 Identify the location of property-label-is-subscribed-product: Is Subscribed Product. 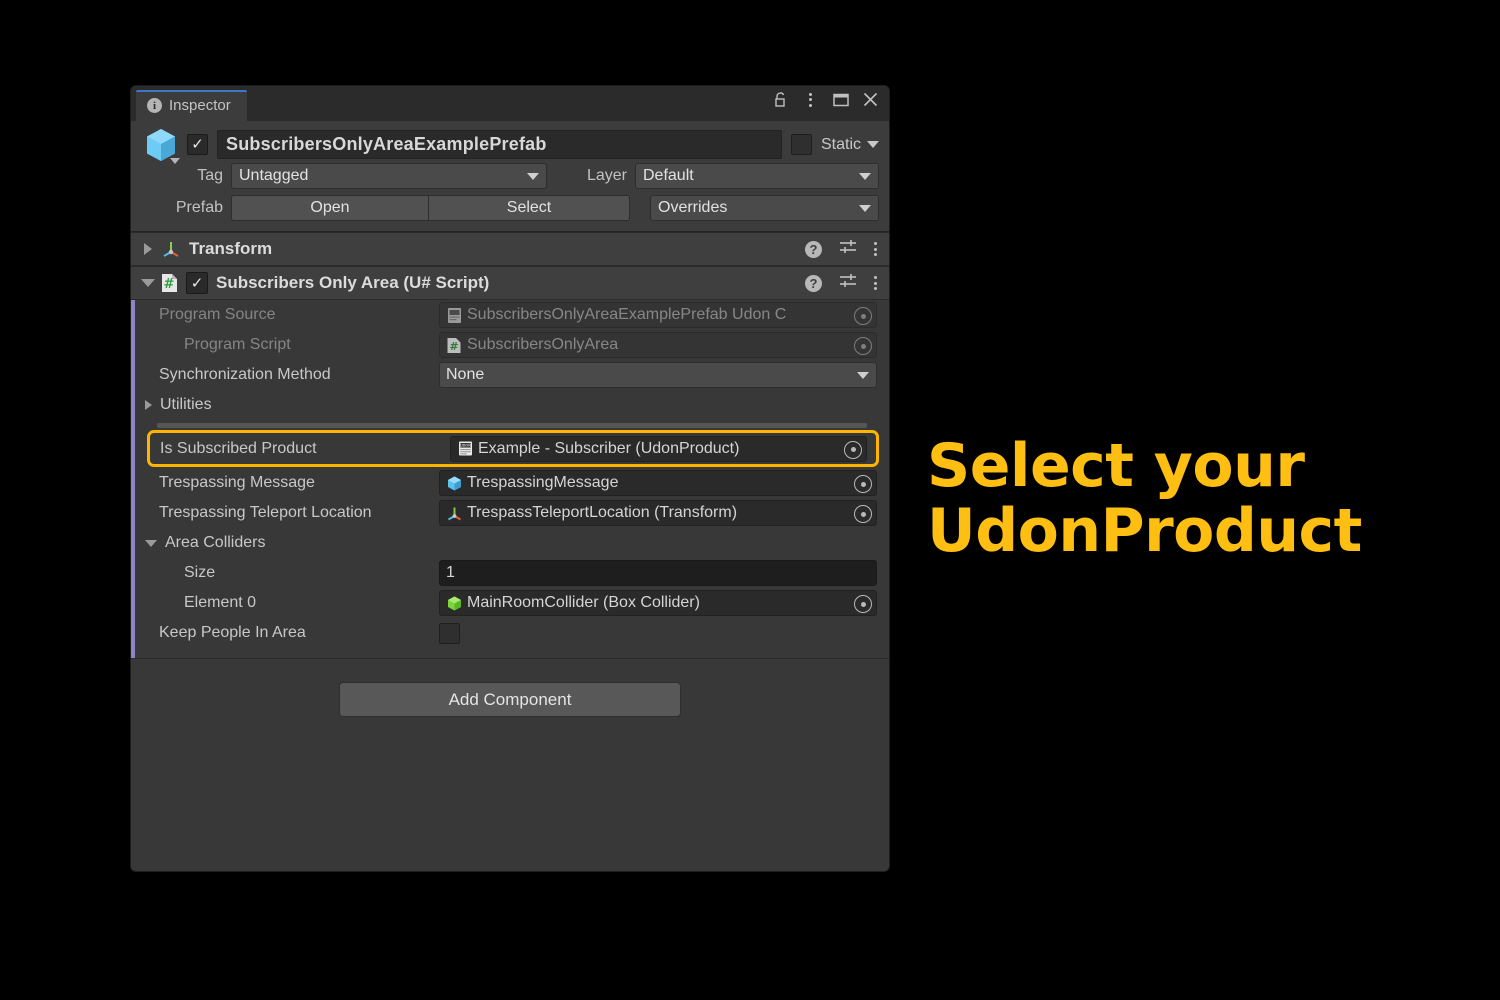
(238, 448).